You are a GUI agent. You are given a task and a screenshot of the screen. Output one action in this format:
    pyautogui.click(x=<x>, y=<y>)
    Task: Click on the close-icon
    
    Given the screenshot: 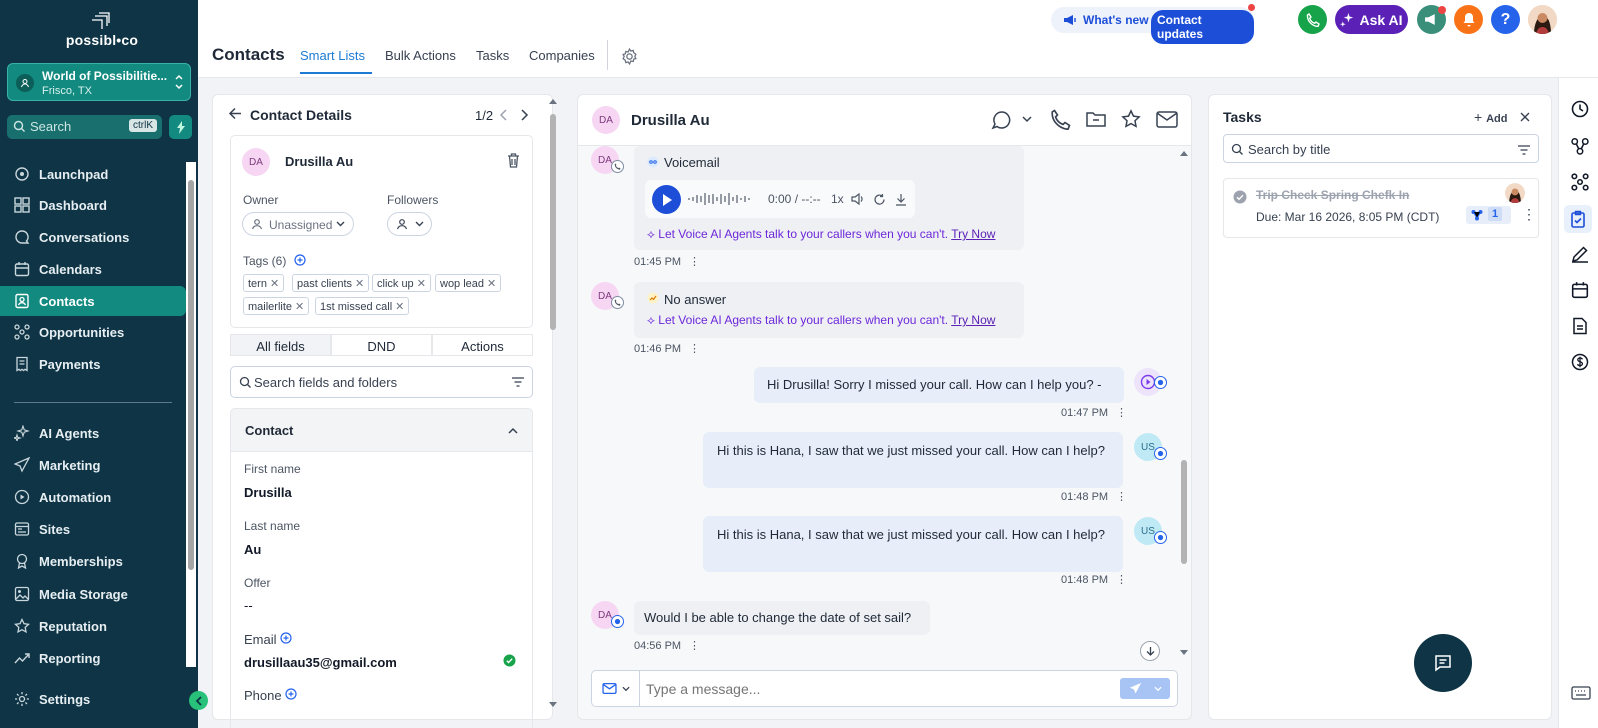 What is the action you would take?
    pyautogui.click(x=1525, y=117)
    